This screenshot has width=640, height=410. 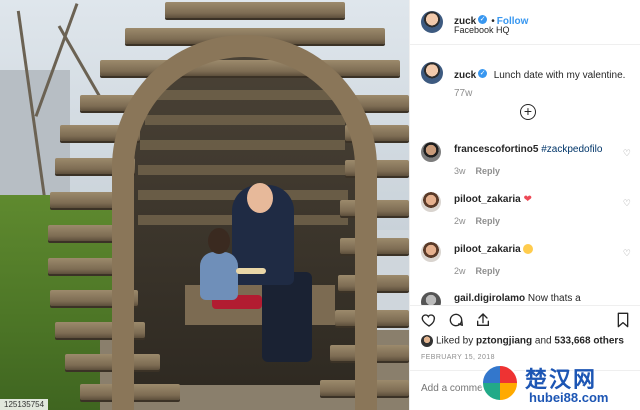 What do you see at coordinates (463, 93) in the screenshot?
I see `caption-time: 77w` at bounding box center [463, 93].